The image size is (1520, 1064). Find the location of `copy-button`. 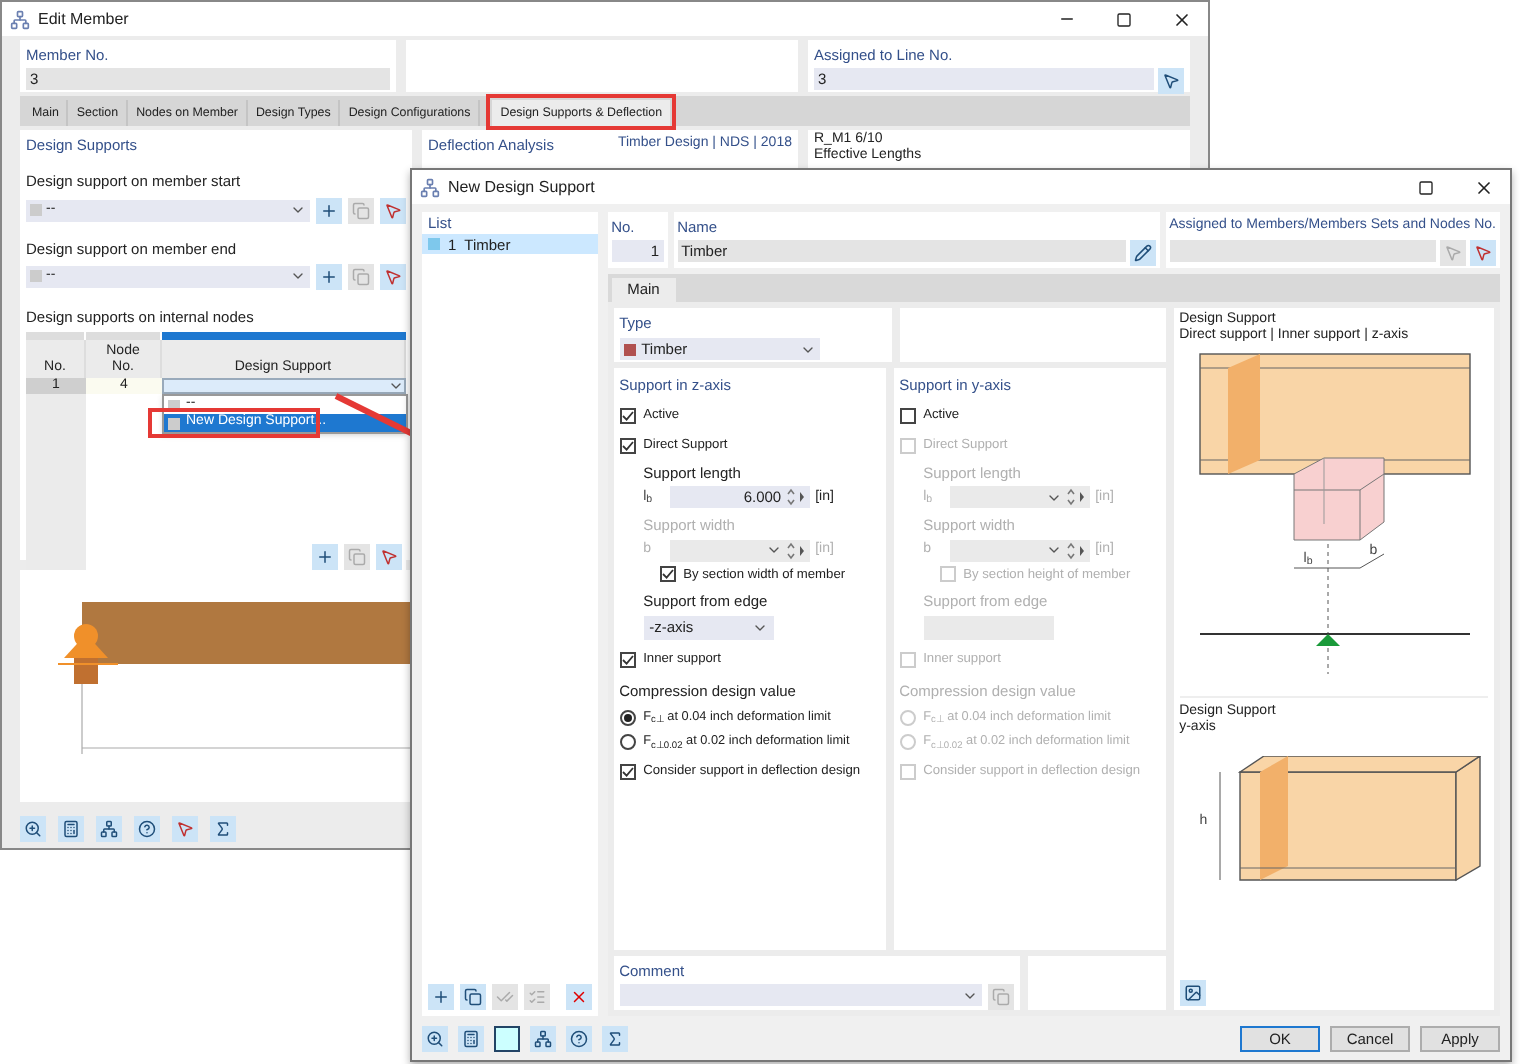

copy-button is located at coordinates (473, 997).